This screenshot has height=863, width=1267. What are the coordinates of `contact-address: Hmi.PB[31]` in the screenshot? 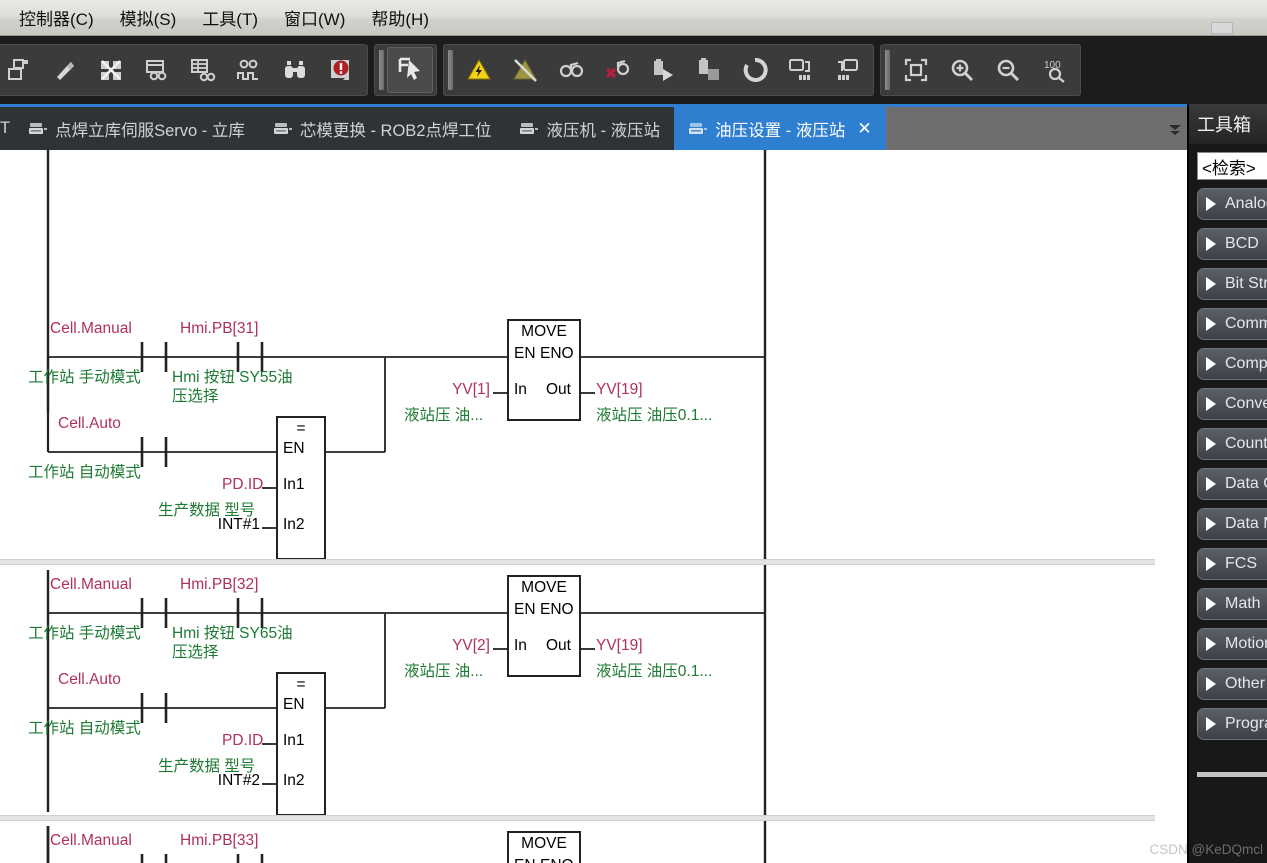 It's located at (219, 329).